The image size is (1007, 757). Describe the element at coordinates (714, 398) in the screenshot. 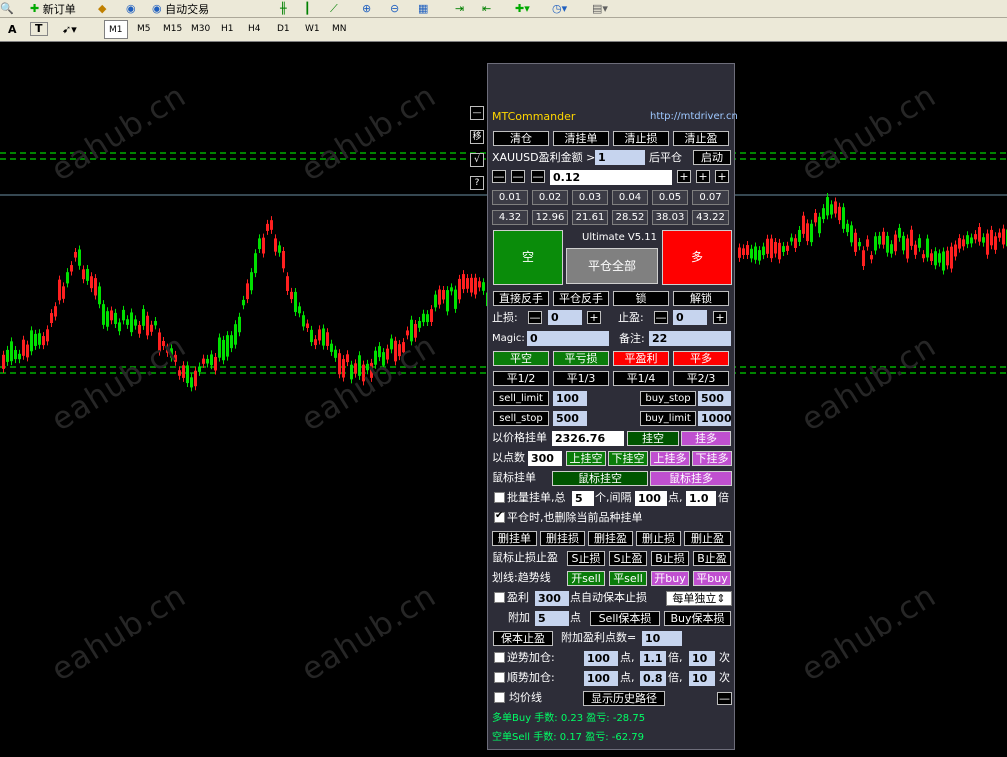

I see `buy-stop-input: 500` at that location.